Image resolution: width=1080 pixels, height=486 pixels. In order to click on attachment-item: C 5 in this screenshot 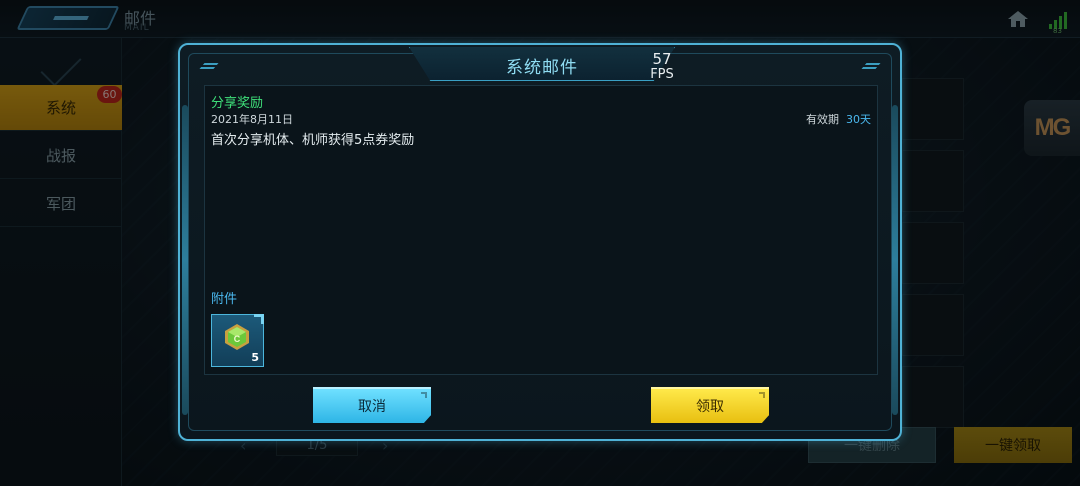, I will do `click(237, 340)`.